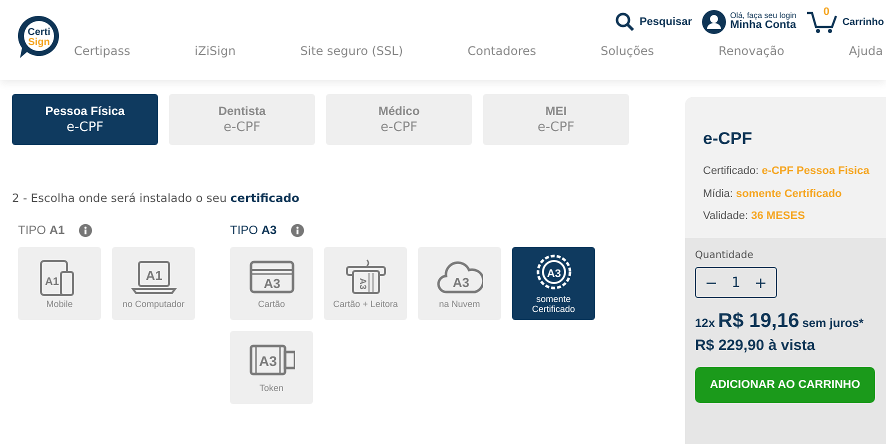 This screenshot has height=444, width=886. I want to click on summary-detail: Mídia: somente Certificado, so click(773, 194).